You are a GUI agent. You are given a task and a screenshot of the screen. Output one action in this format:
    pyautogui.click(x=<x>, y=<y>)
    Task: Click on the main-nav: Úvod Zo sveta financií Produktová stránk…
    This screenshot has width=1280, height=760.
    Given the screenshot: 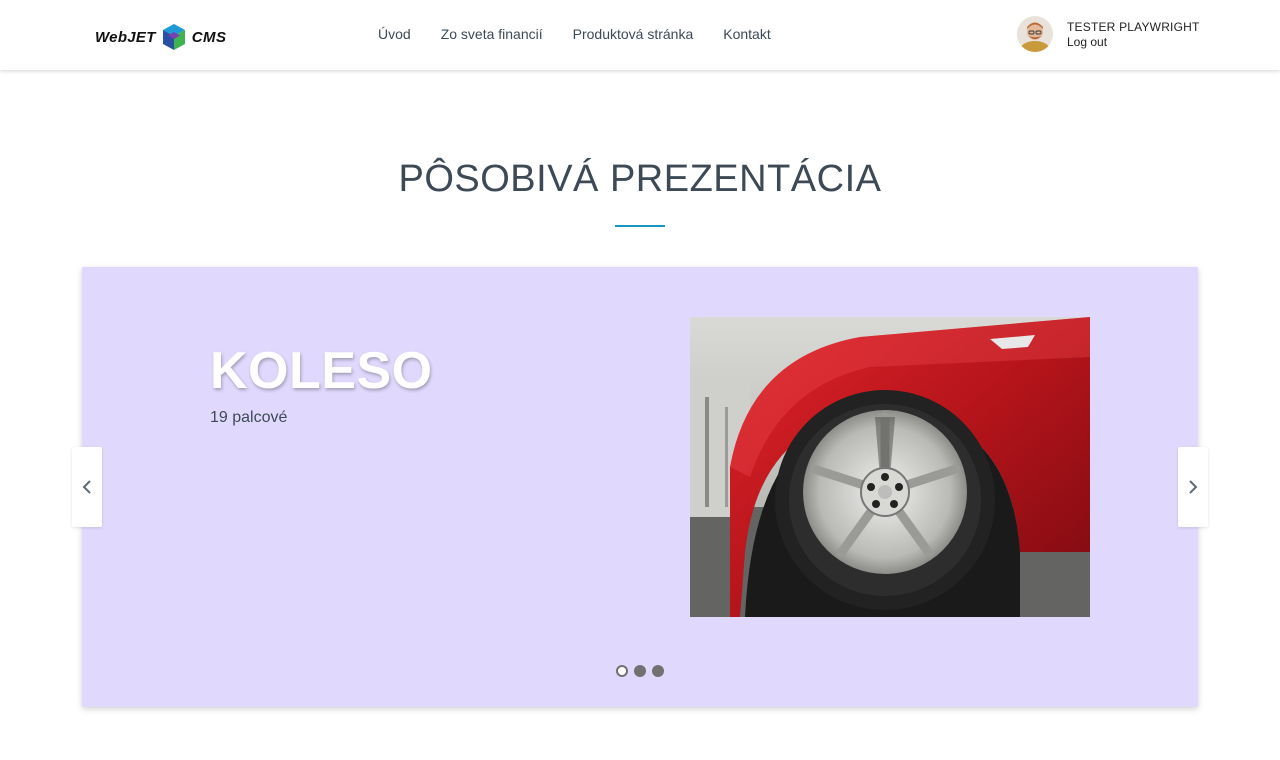 What is the action you would take?
    pyautogui.click(x=589, y=34)
    